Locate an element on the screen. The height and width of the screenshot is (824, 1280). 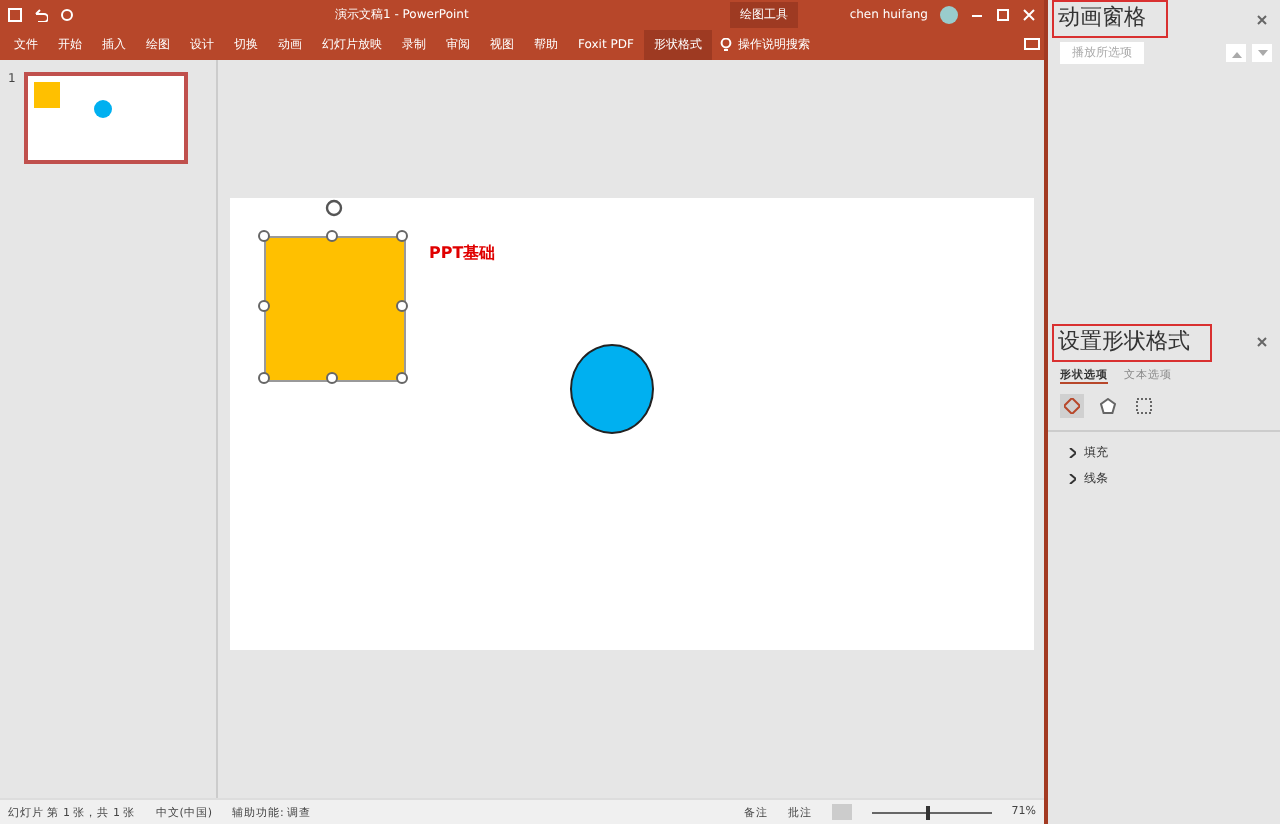
square-shape is located at coordinates (334, 308).